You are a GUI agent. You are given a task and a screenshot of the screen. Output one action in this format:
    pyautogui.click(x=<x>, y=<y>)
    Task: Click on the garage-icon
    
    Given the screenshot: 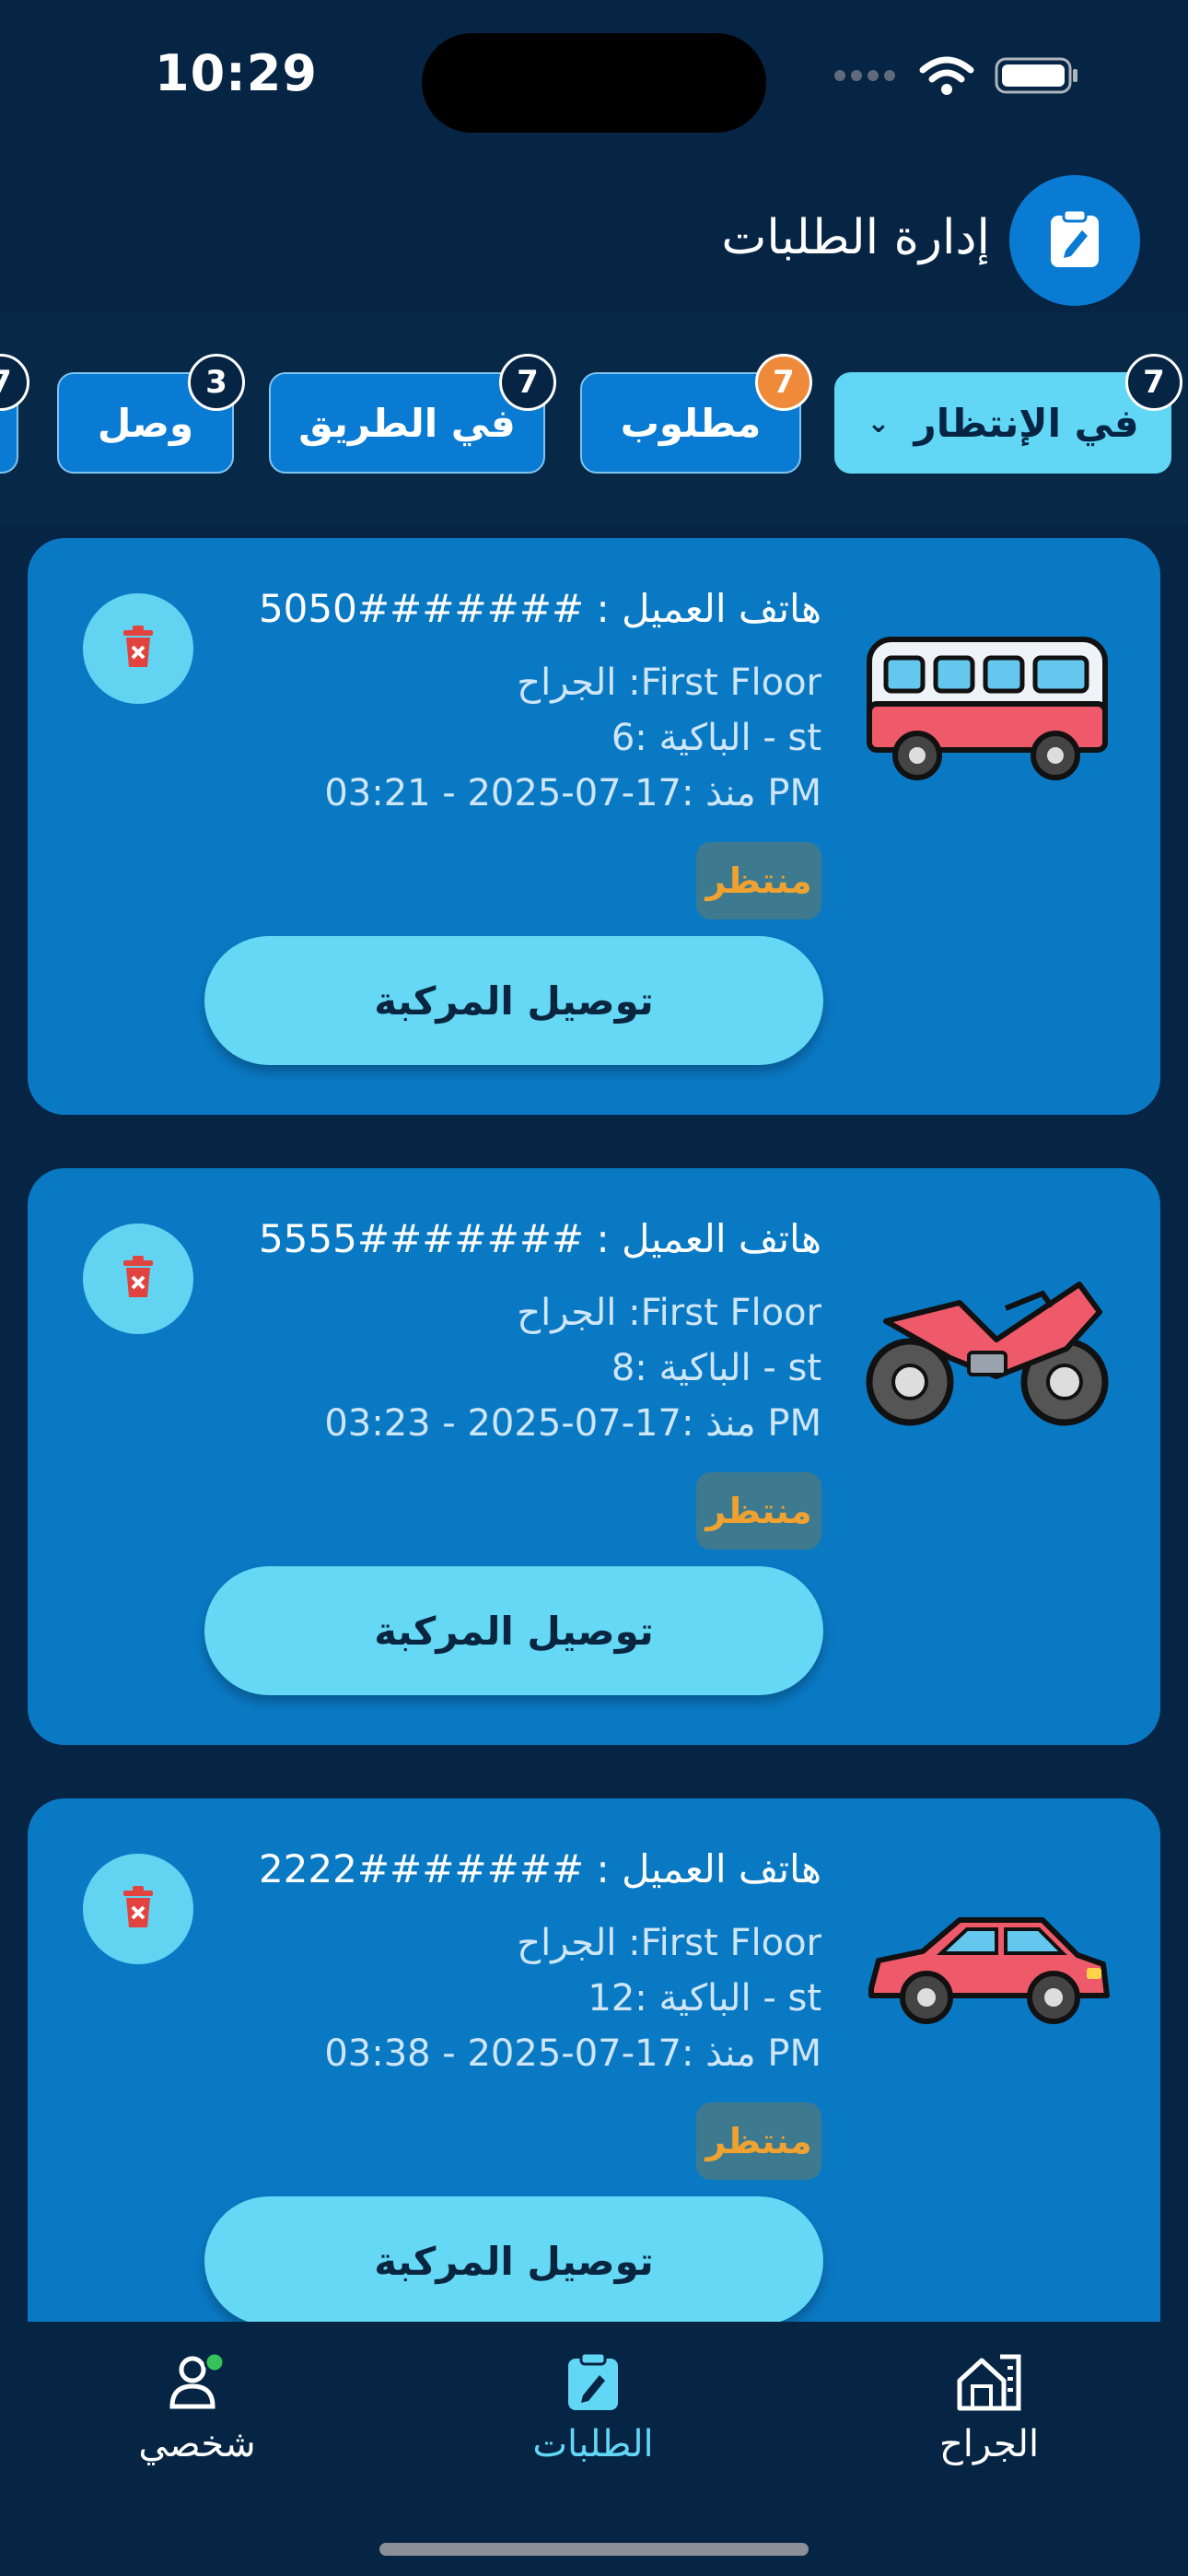 What is the action you would take?
    pyautogui.click(x=989, y=2386)
    